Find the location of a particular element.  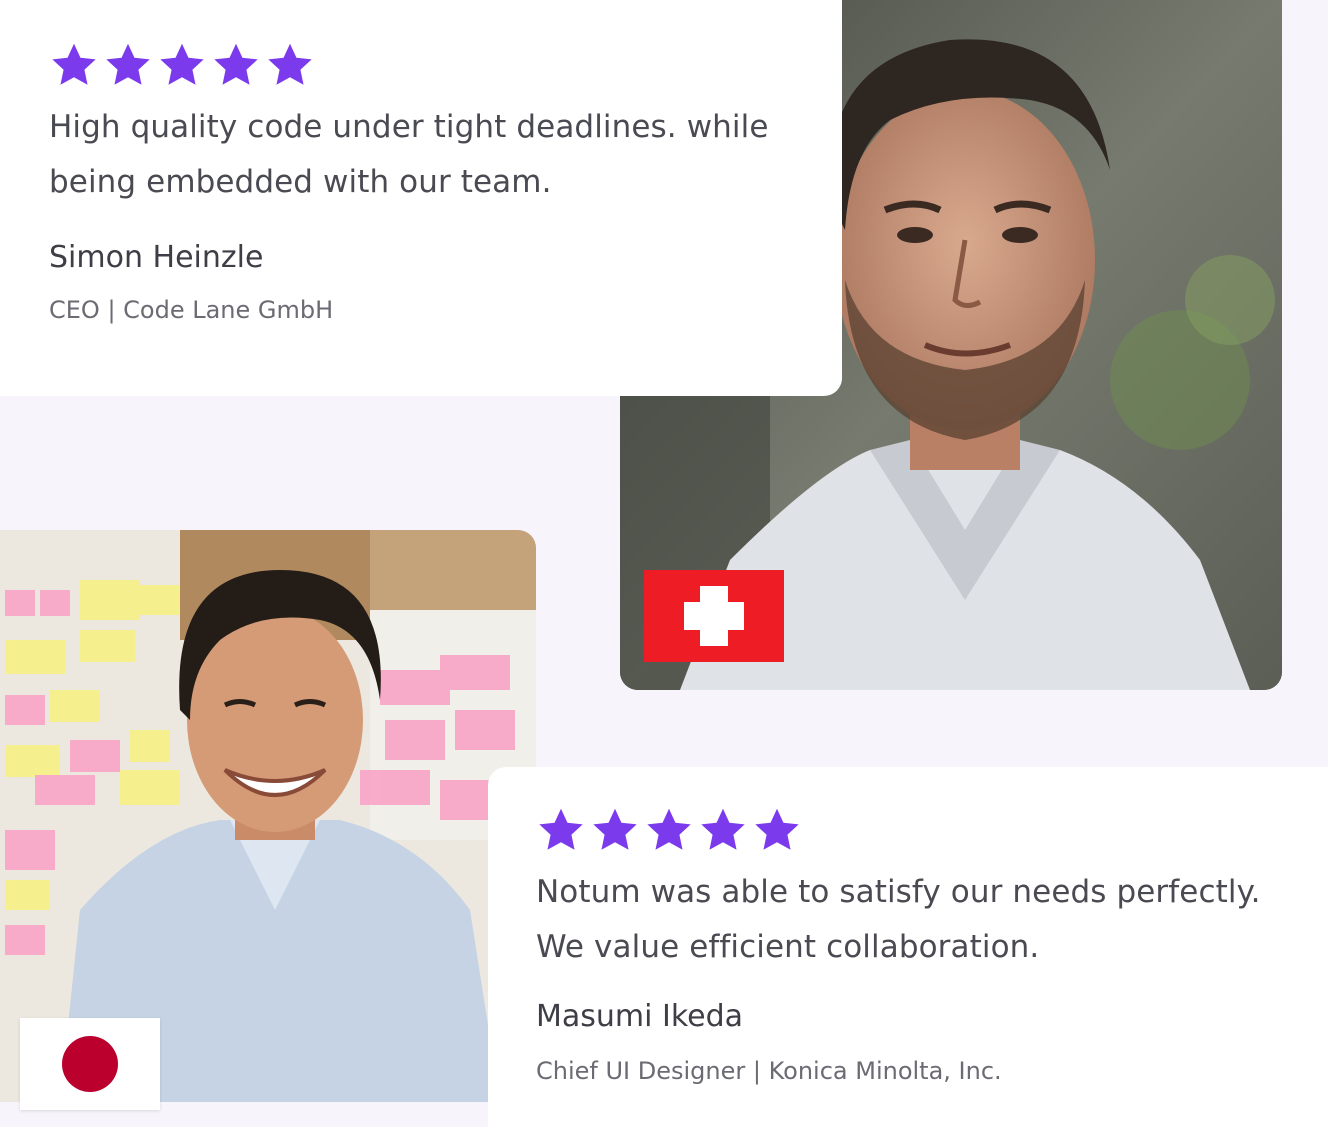

switzerland-flag-icon is located at coordinates (714, 616).